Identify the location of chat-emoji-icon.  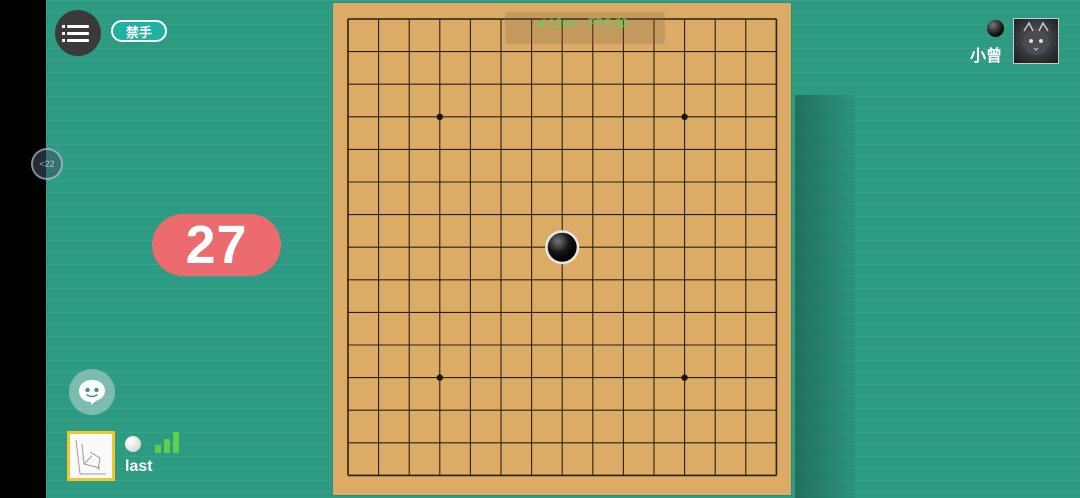
(92, 392).